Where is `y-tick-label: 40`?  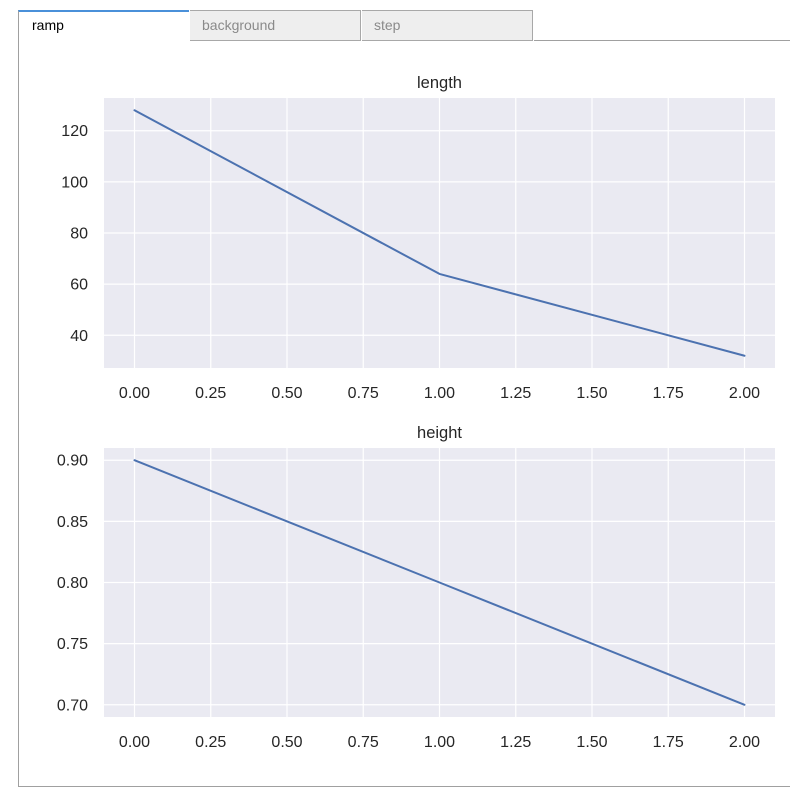
y-tick-label: 40 is located at coordinates (79, 336).